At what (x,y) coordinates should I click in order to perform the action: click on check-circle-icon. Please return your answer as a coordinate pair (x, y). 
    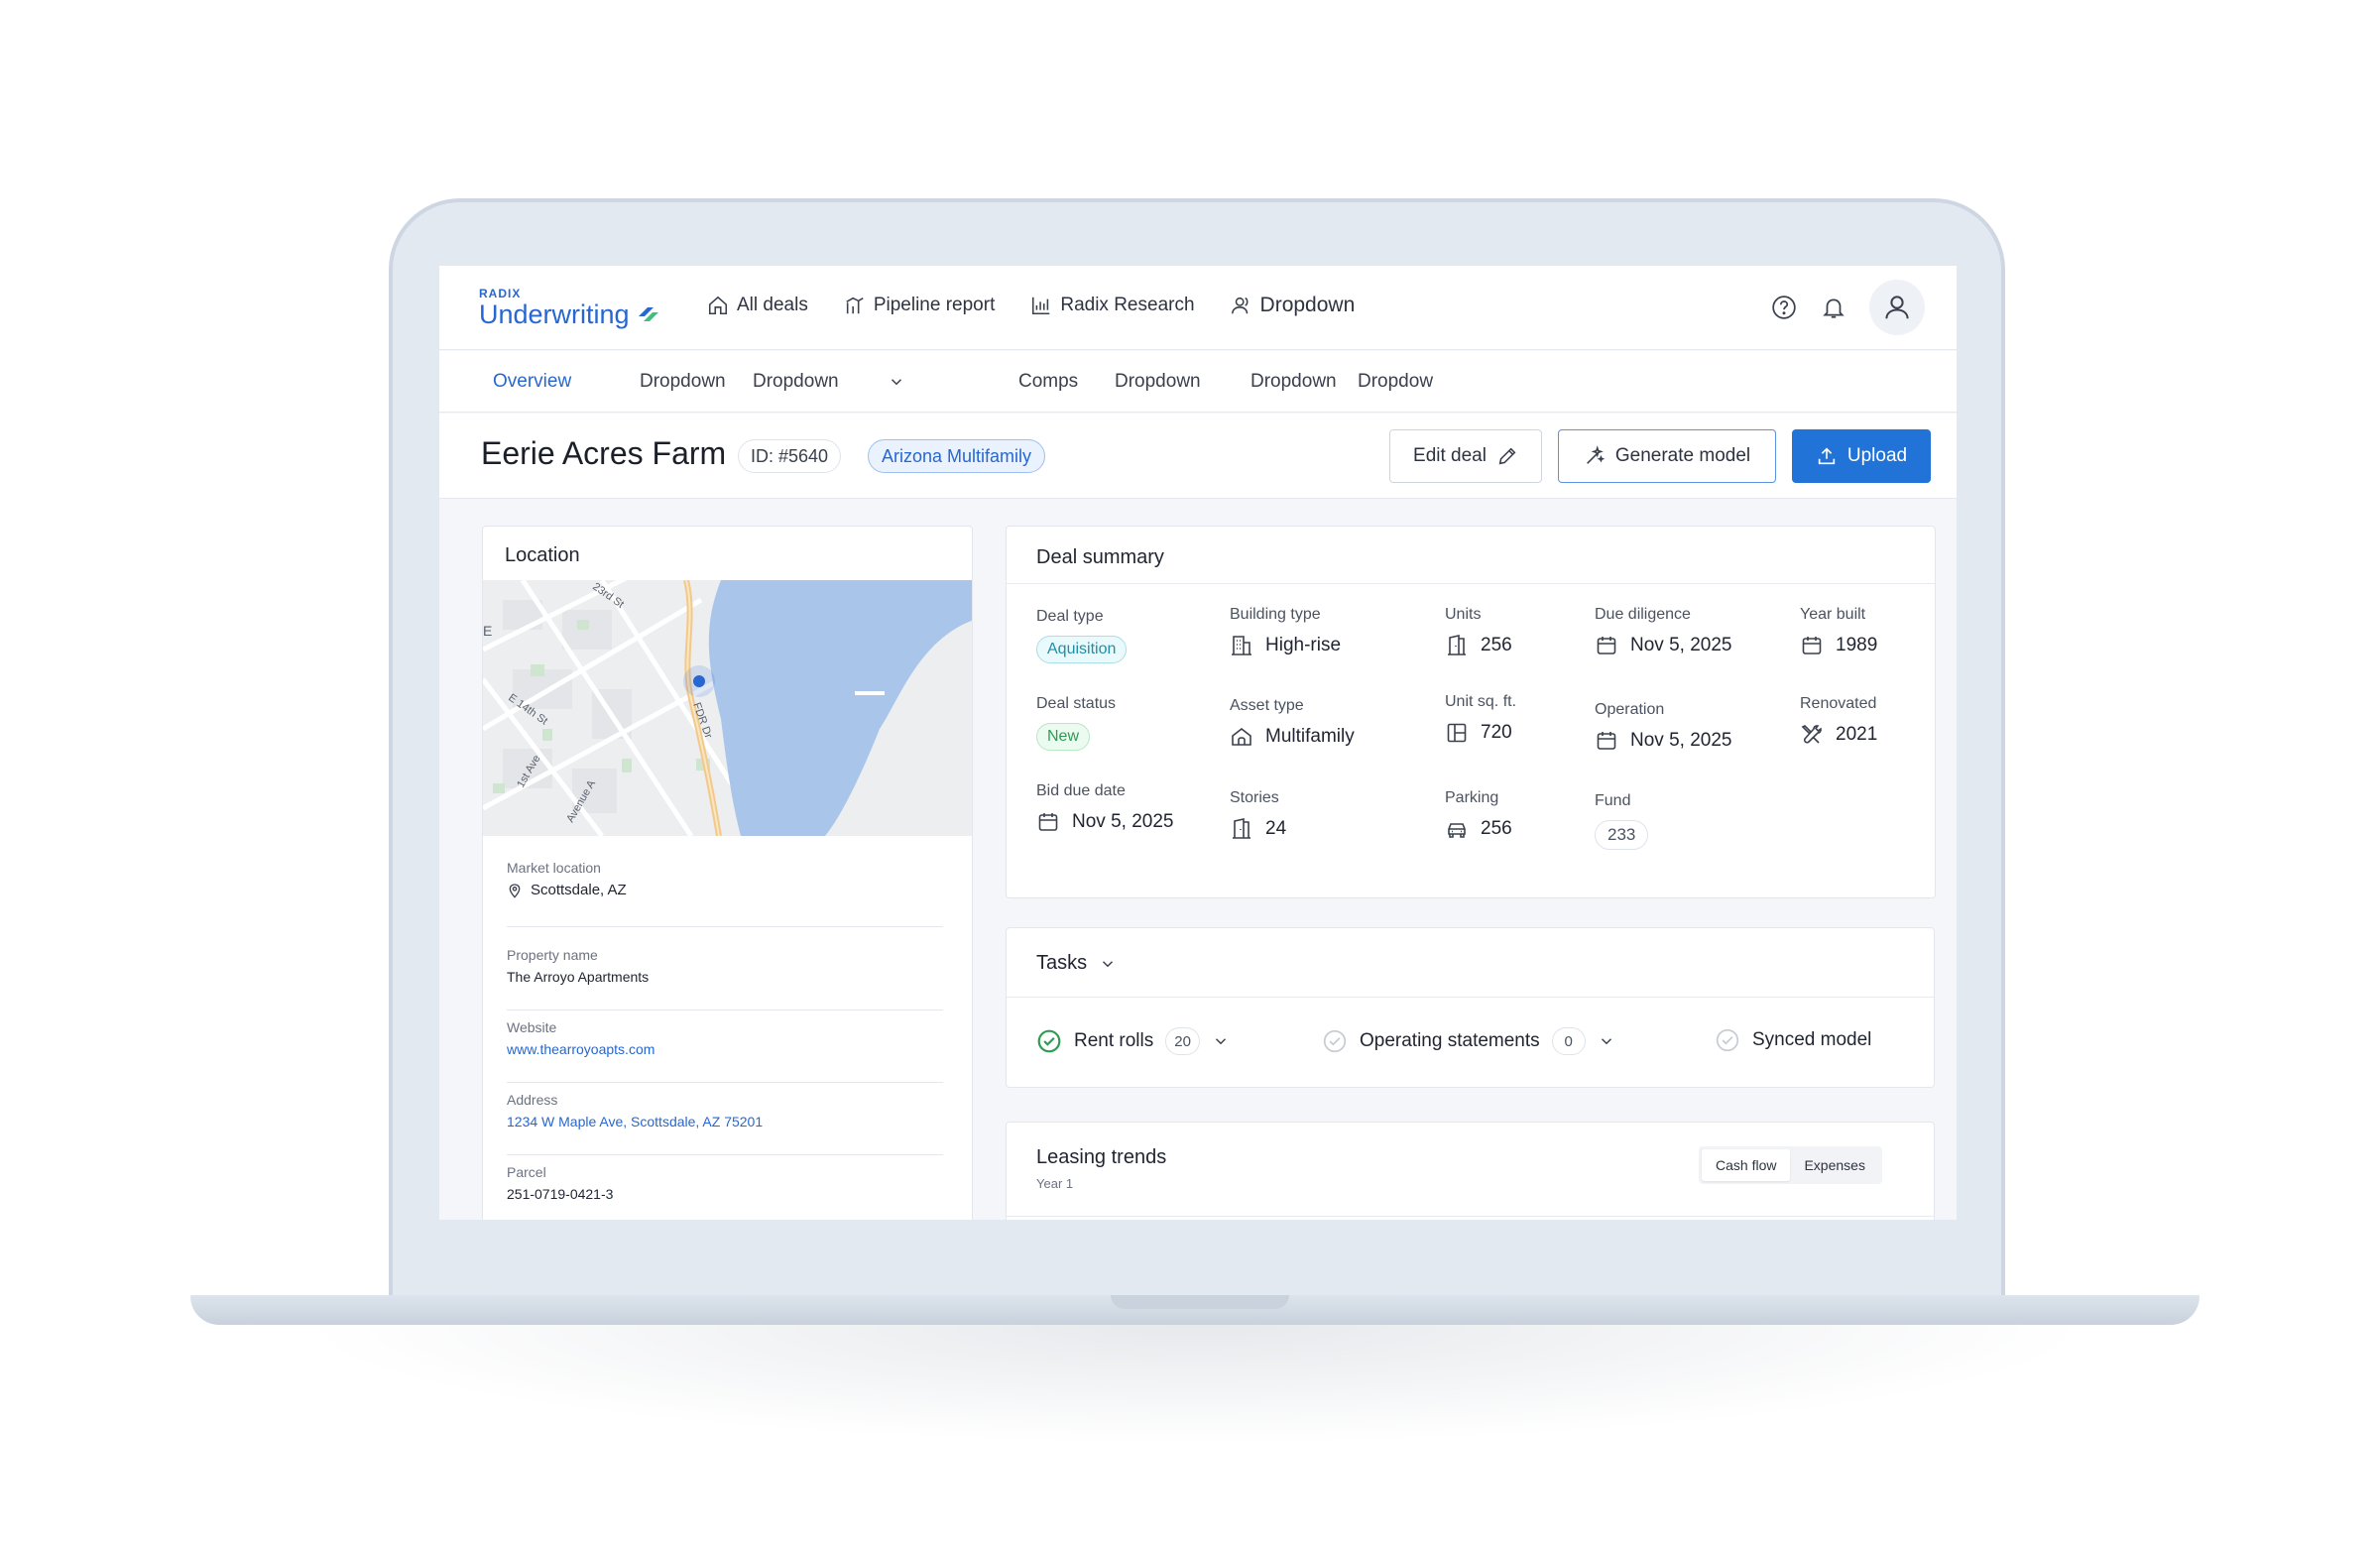
    Looking at the image, I should click on (1049, 1041).